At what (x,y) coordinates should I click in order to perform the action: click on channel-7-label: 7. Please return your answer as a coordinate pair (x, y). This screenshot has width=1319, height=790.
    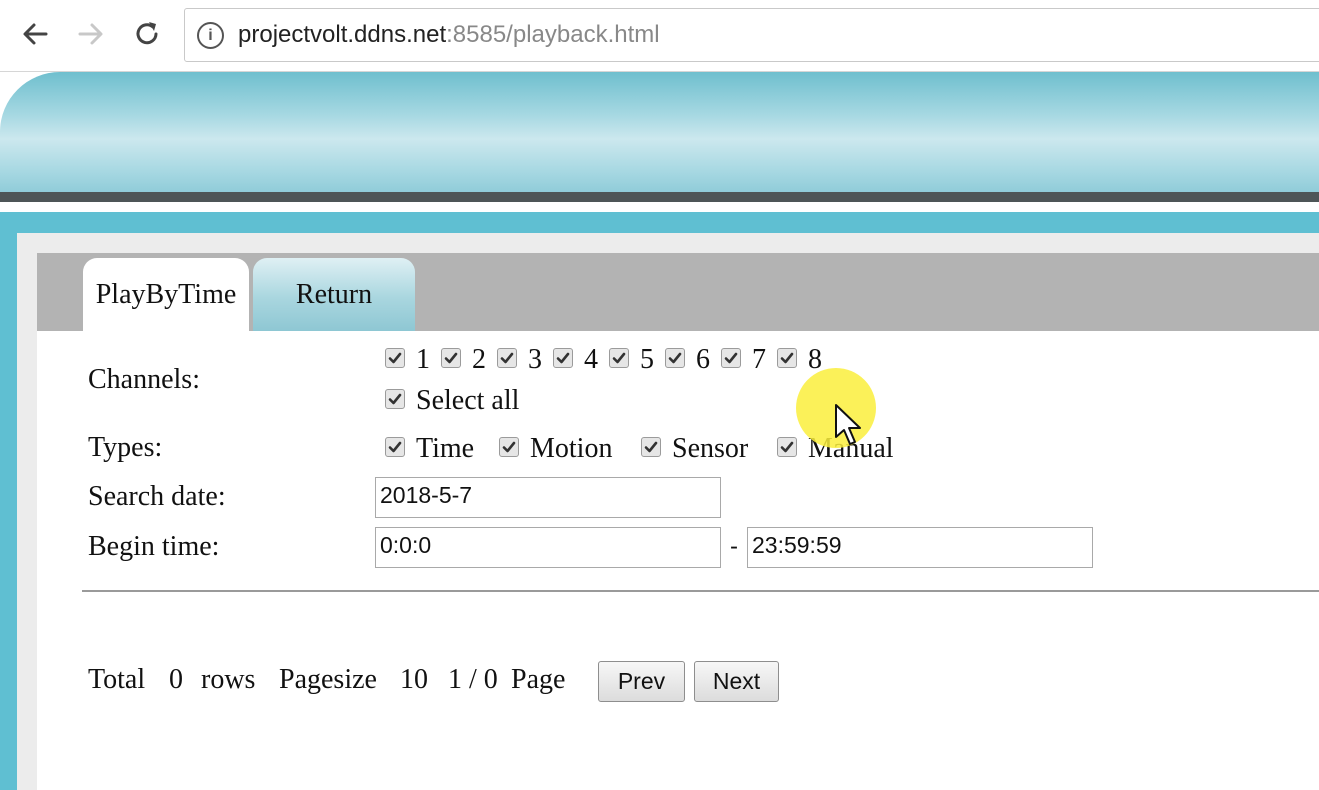
    Looking at the image, I should click on (759, 359).